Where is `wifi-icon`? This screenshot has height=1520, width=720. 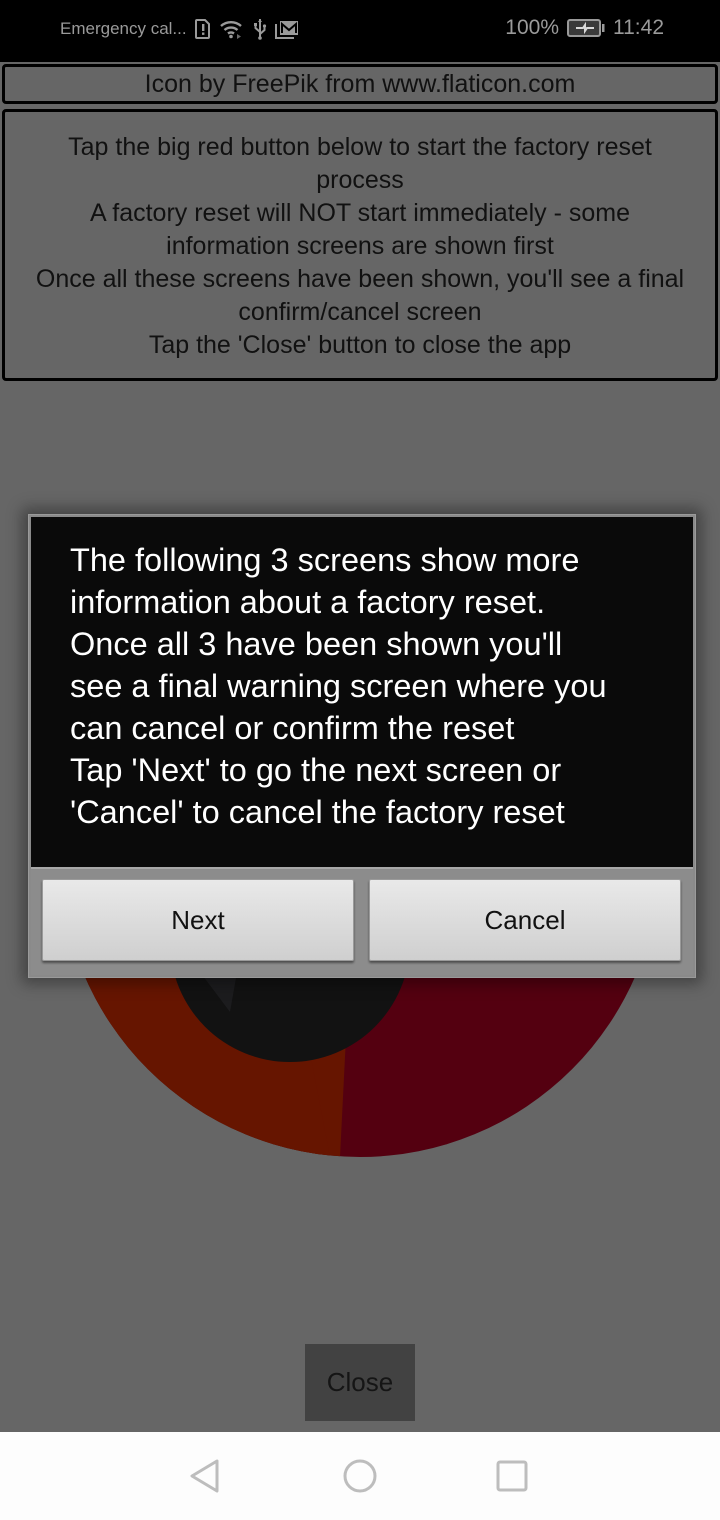 wifi-icon is located at coordinates (232, 29).